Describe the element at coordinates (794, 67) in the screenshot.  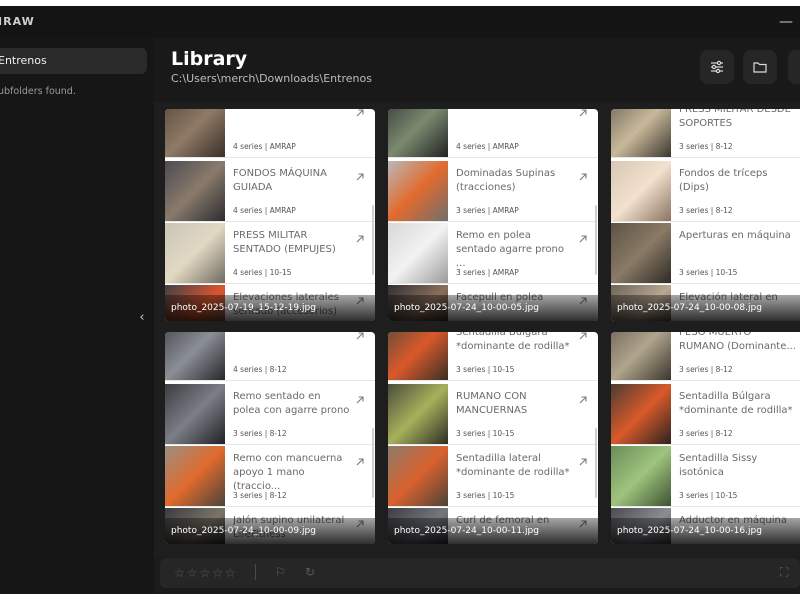
I see `more-button: ⋯` at that location.